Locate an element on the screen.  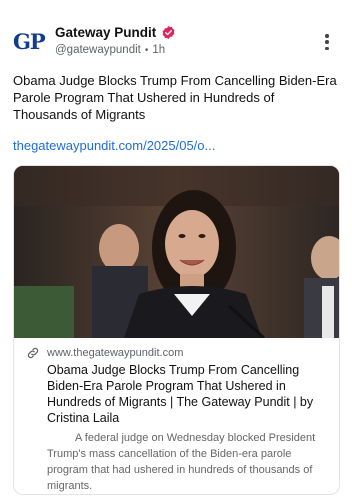
avatar: GP is located at coordinates (30, 41).